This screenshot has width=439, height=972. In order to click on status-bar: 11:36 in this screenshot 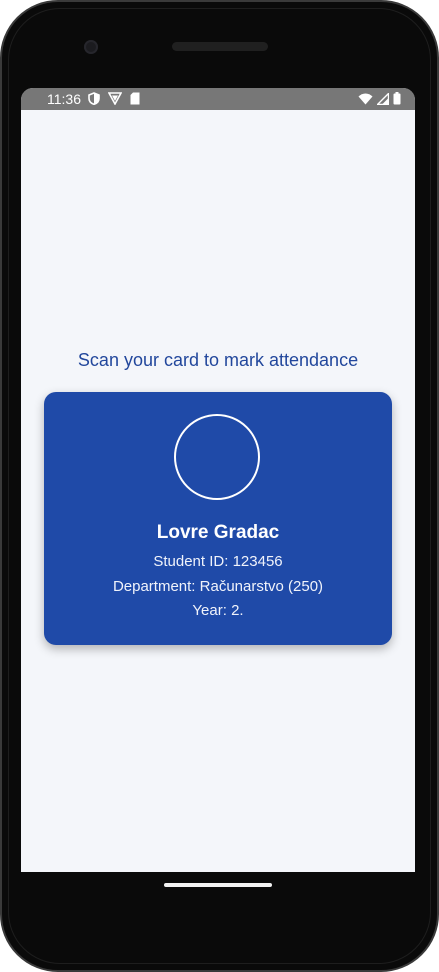, I will do `click(218, 99)`.